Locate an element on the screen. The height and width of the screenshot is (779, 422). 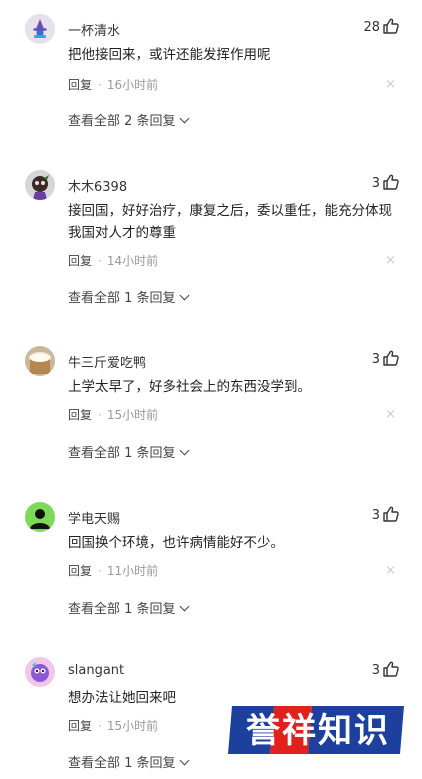
username: slangant is located at coordinates (96, 670).